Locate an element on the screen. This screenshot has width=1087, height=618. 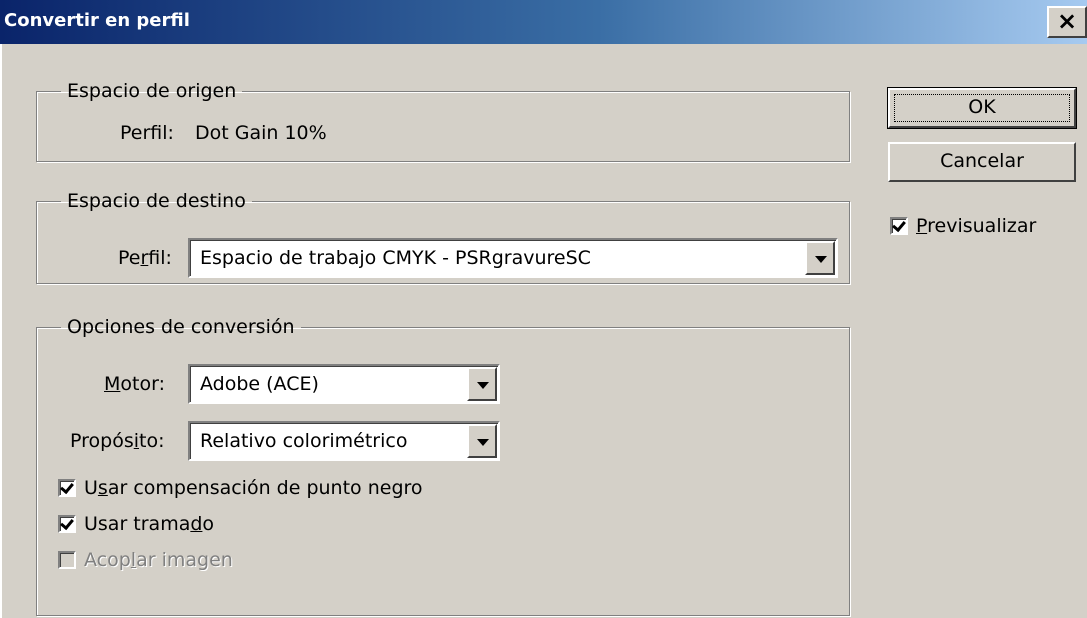
use-dither-checkbox: Usar tramado is located at coordinates (136, 524).